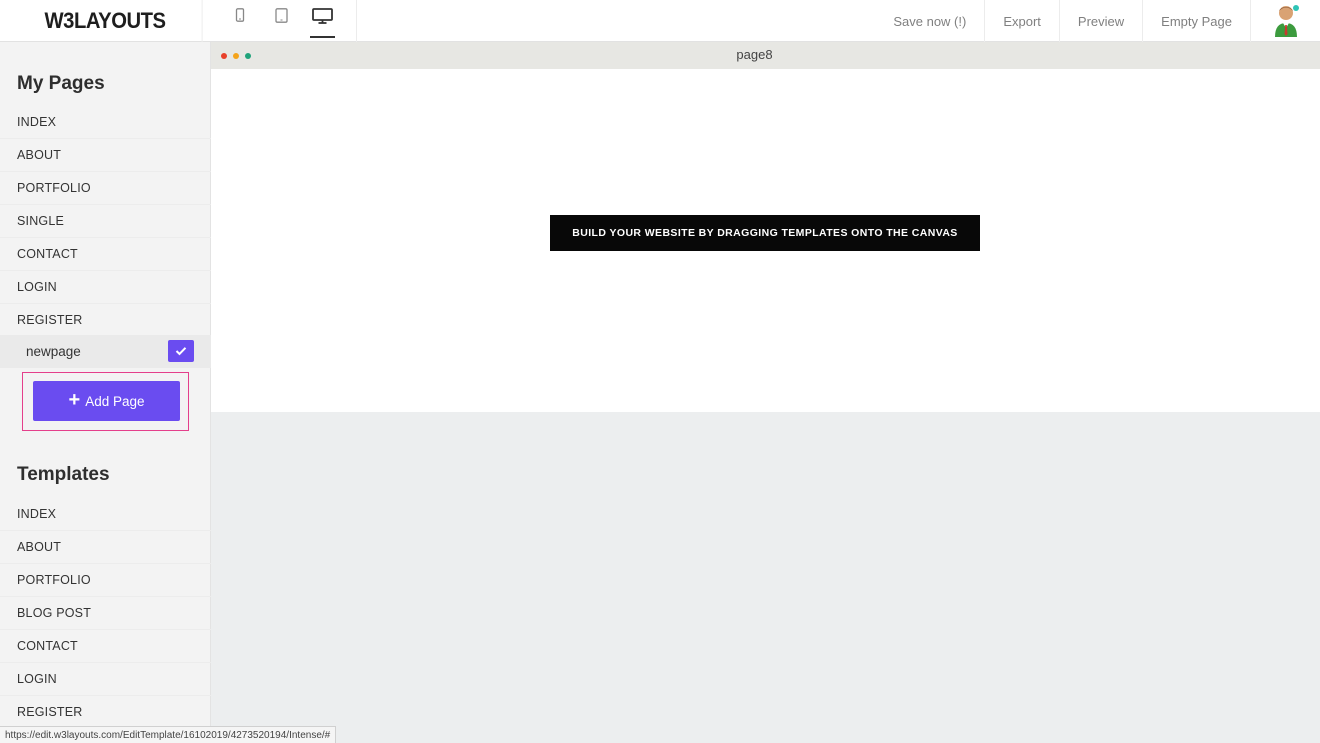  I want to click on my-page-contact: CONTACT, so click(105, 254).